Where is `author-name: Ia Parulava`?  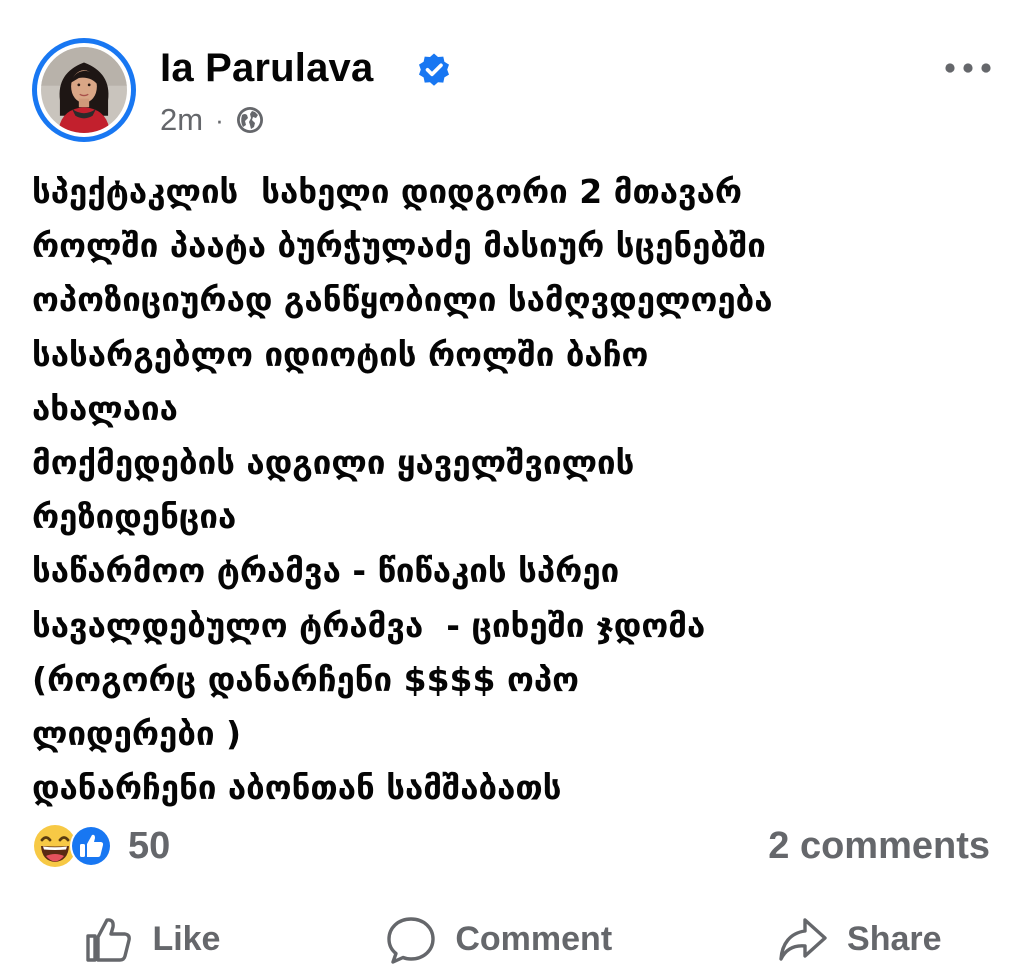
author-name: Ia Parulava is located at coordinates (266, 68).